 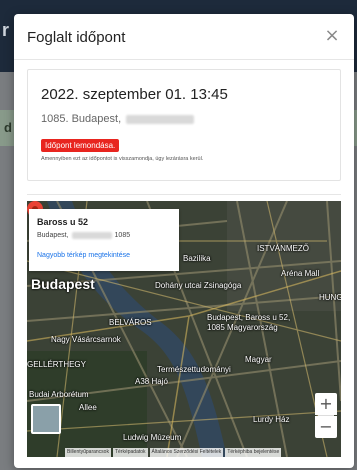 I want to click on map-label-pin-1: Budapest, Baross u 52,, so click(x=249, y=317).